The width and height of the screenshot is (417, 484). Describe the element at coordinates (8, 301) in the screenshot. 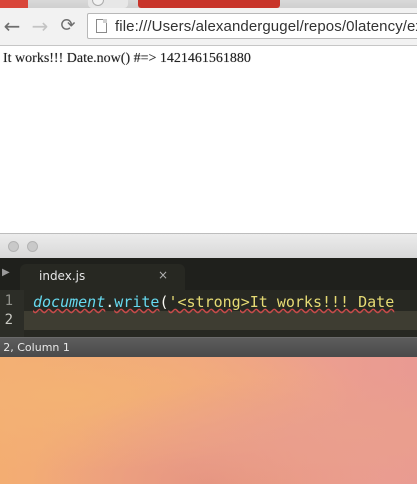

I see `line-number: 1` at that location.